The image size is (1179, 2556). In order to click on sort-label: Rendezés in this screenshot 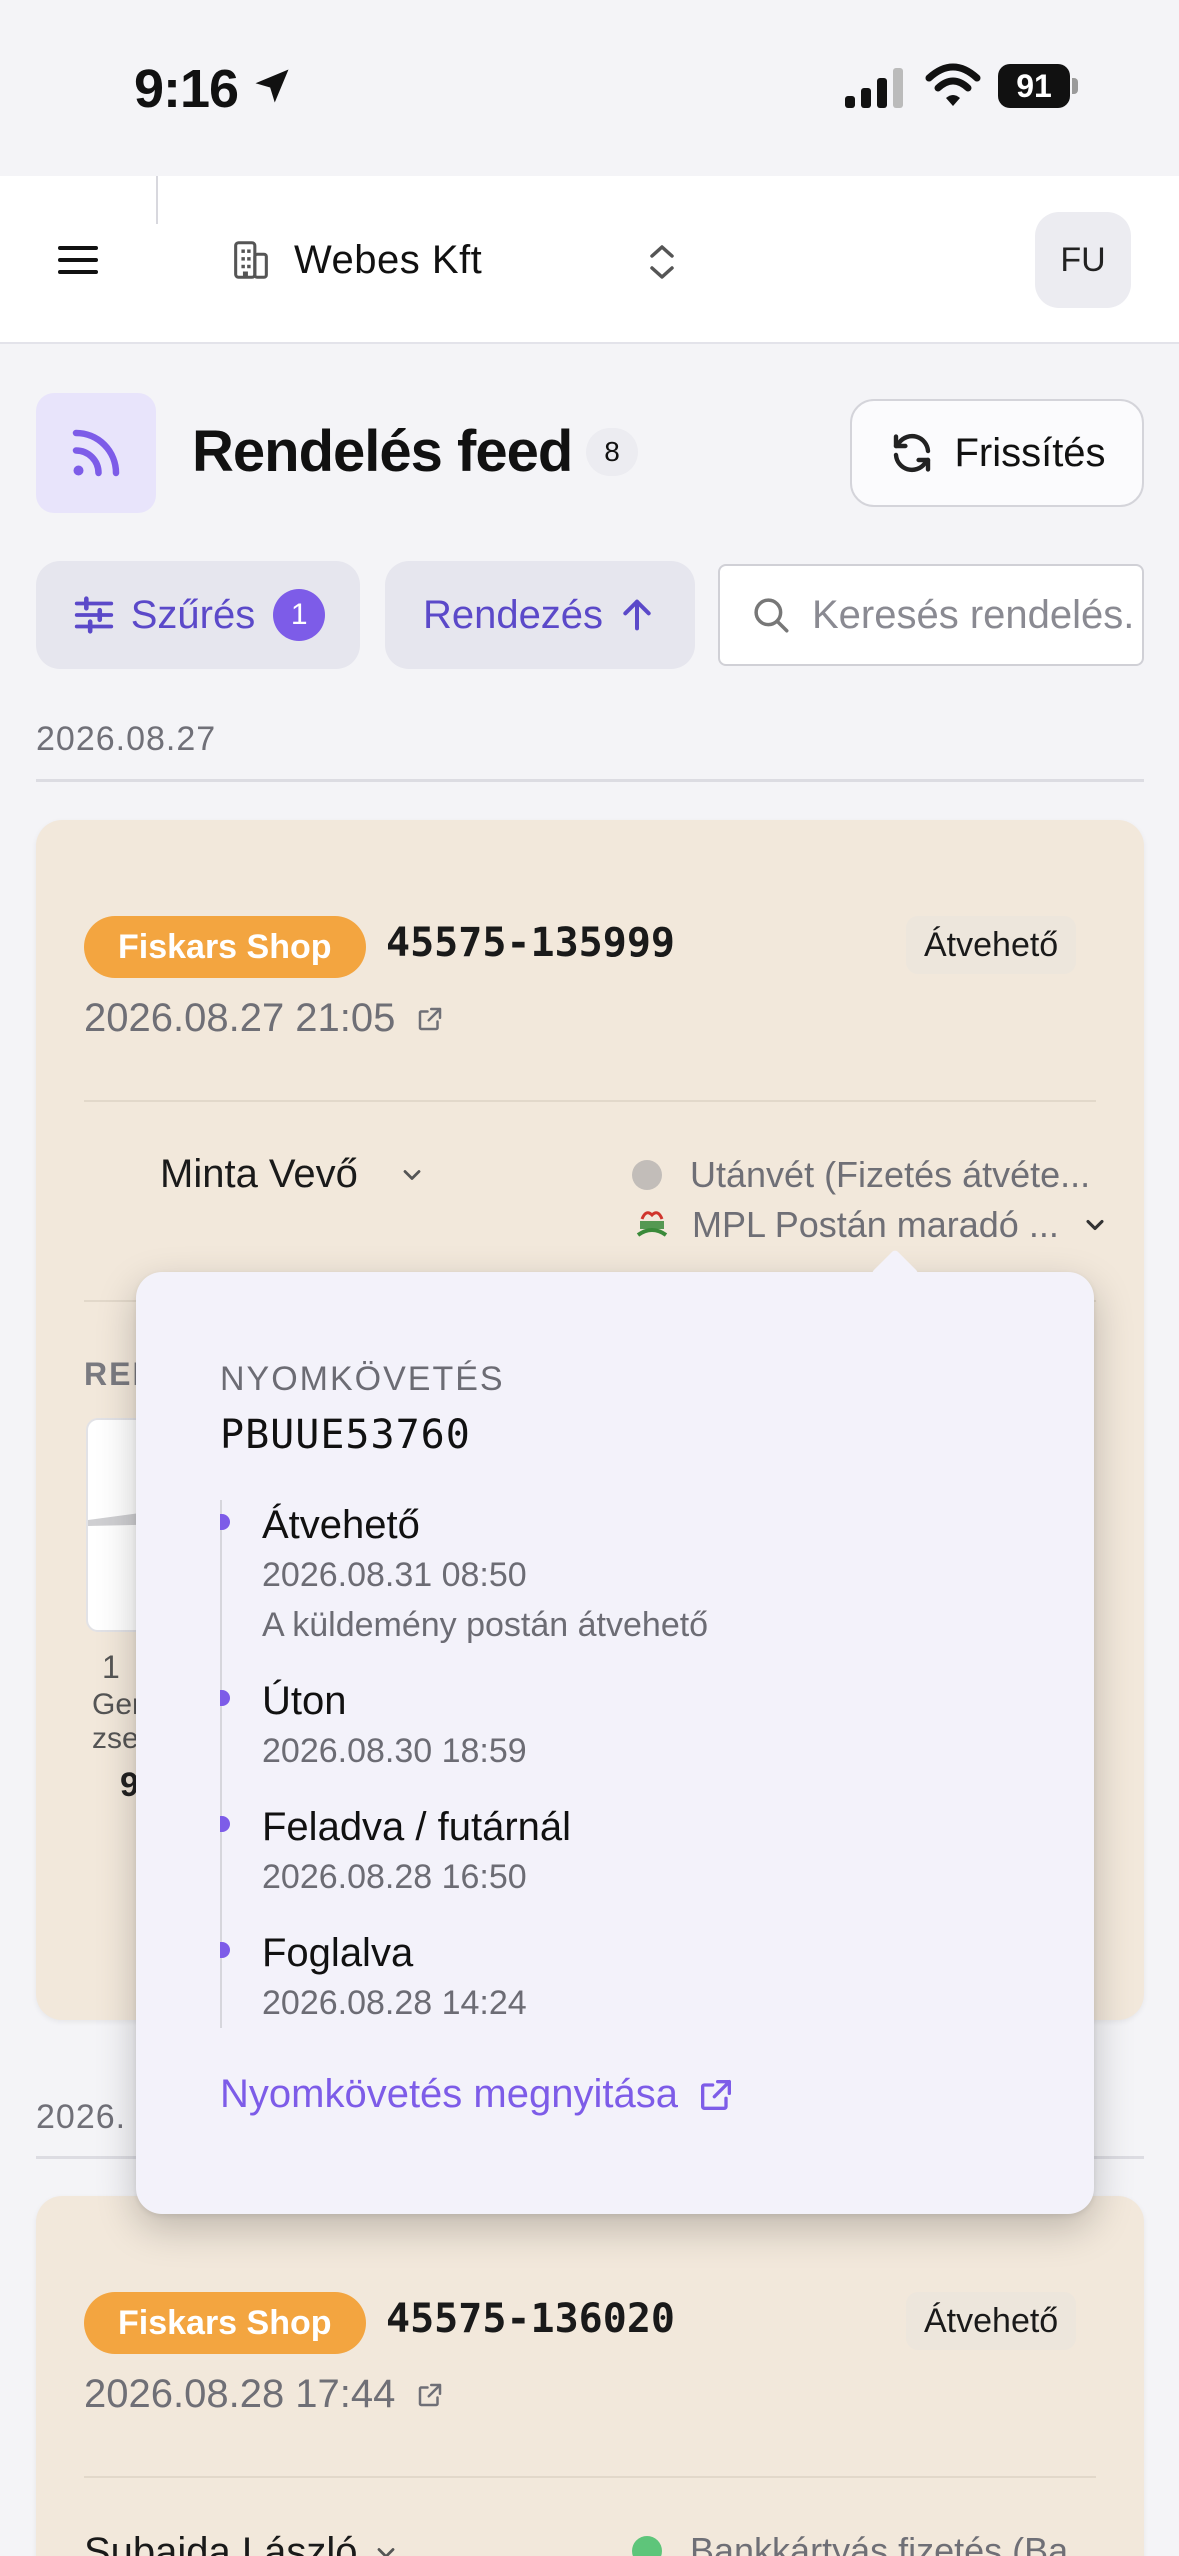, I will do `click(513, 614)`.